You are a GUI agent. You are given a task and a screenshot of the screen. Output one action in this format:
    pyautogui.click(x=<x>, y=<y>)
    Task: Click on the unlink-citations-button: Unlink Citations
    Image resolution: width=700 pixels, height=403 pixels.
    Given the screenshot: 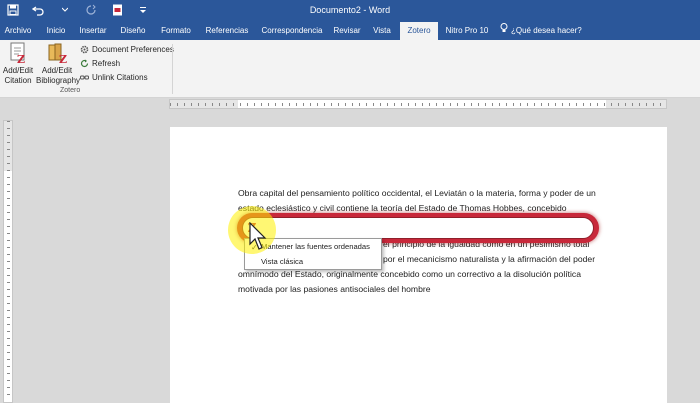 What is the action you would take?
    pyautogui.click(x=127, y=77)
    